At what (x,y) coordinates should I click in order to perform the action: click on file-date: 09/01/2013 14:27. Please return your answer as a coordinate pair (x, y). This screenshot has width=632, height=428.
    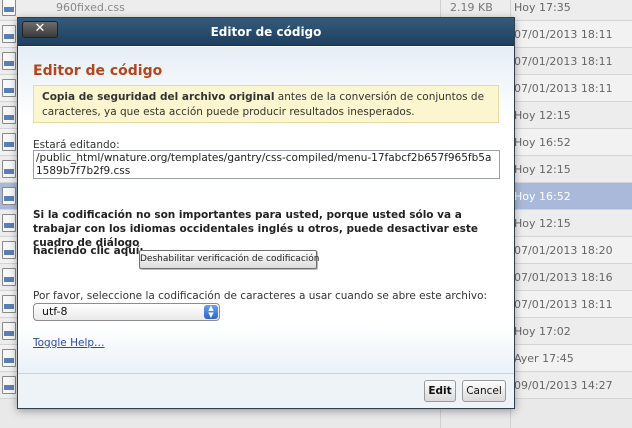
    Looking at the image, I should click on (563, 385).